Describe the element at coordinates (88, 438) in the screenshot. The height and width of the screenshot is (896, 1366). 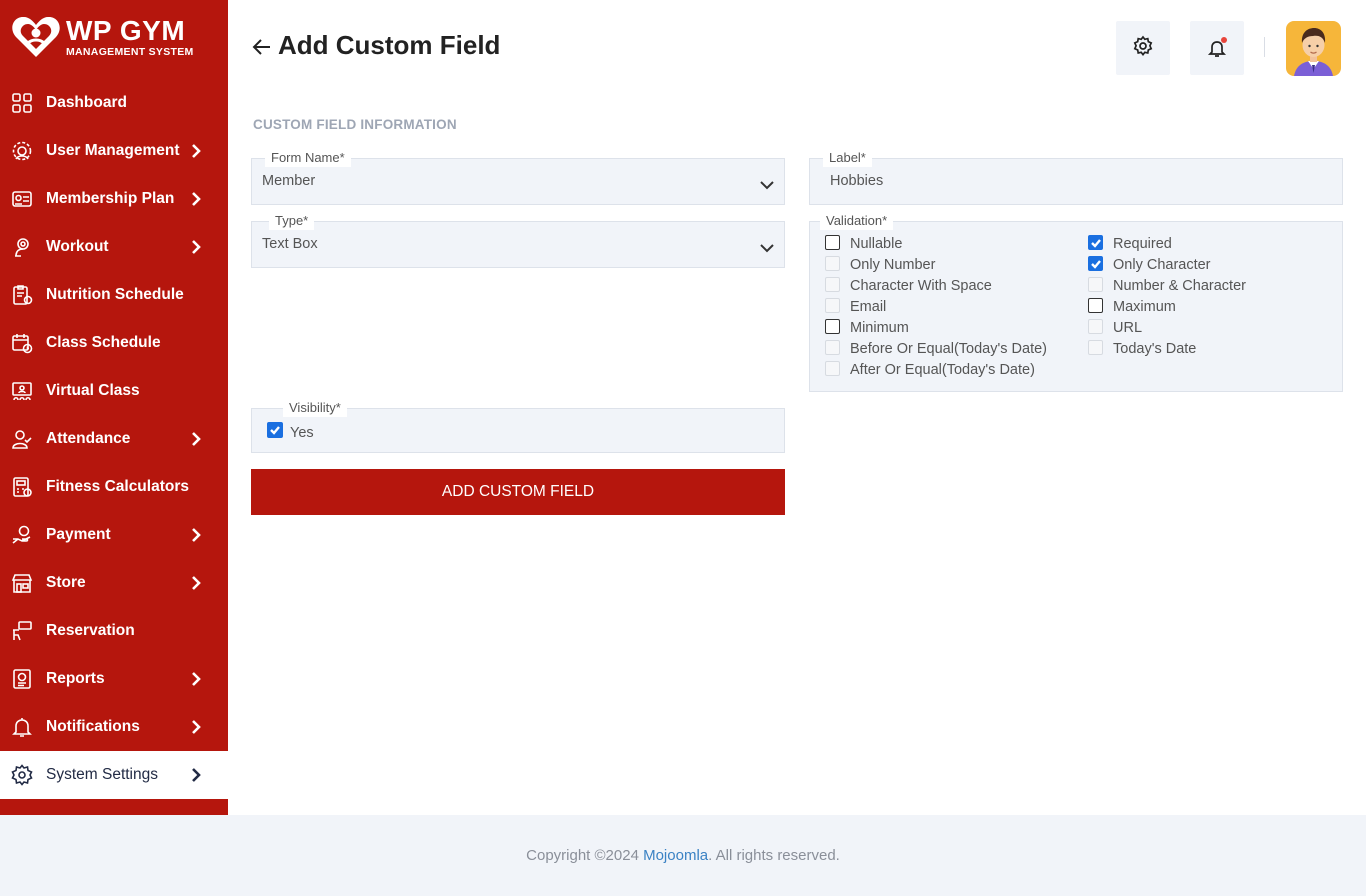
I see `sidebar-item-label: Attendance` at that location.